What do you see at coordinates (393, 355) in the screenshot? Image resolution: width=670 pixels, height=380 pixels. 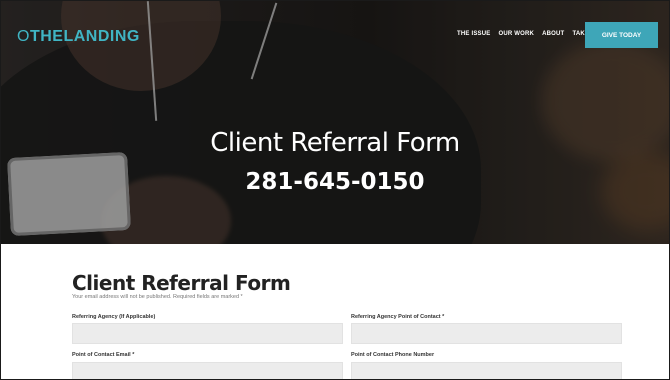 I see `field-label-contact-phone: Point of Contact Phone Number` at bounding box center [393, 355].